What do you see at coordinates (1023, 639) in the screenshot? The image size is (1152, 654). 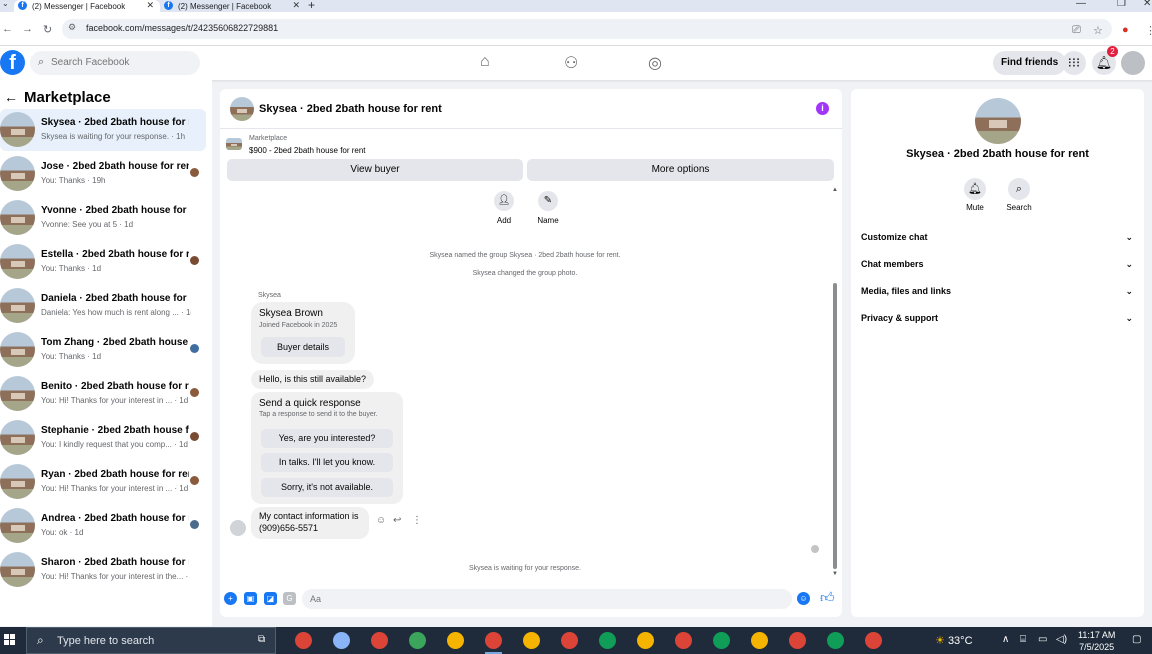 I see `tray-app-icon: ⌸` at bounding box center [1023, 639].